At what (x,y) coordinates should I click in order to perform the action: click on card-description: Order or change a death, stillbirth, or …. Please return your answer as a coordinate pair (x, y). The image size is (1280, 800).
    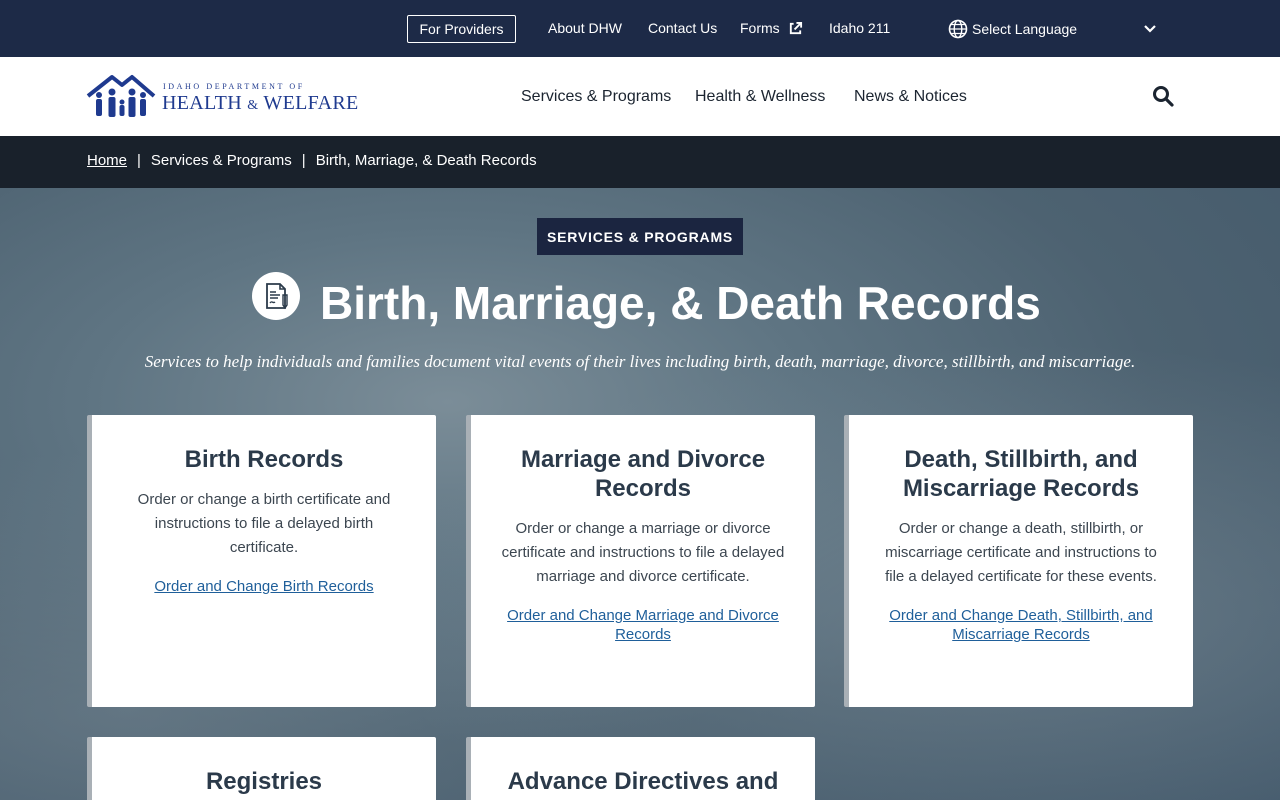
    Looking at the image, I should click on (1021, 552).